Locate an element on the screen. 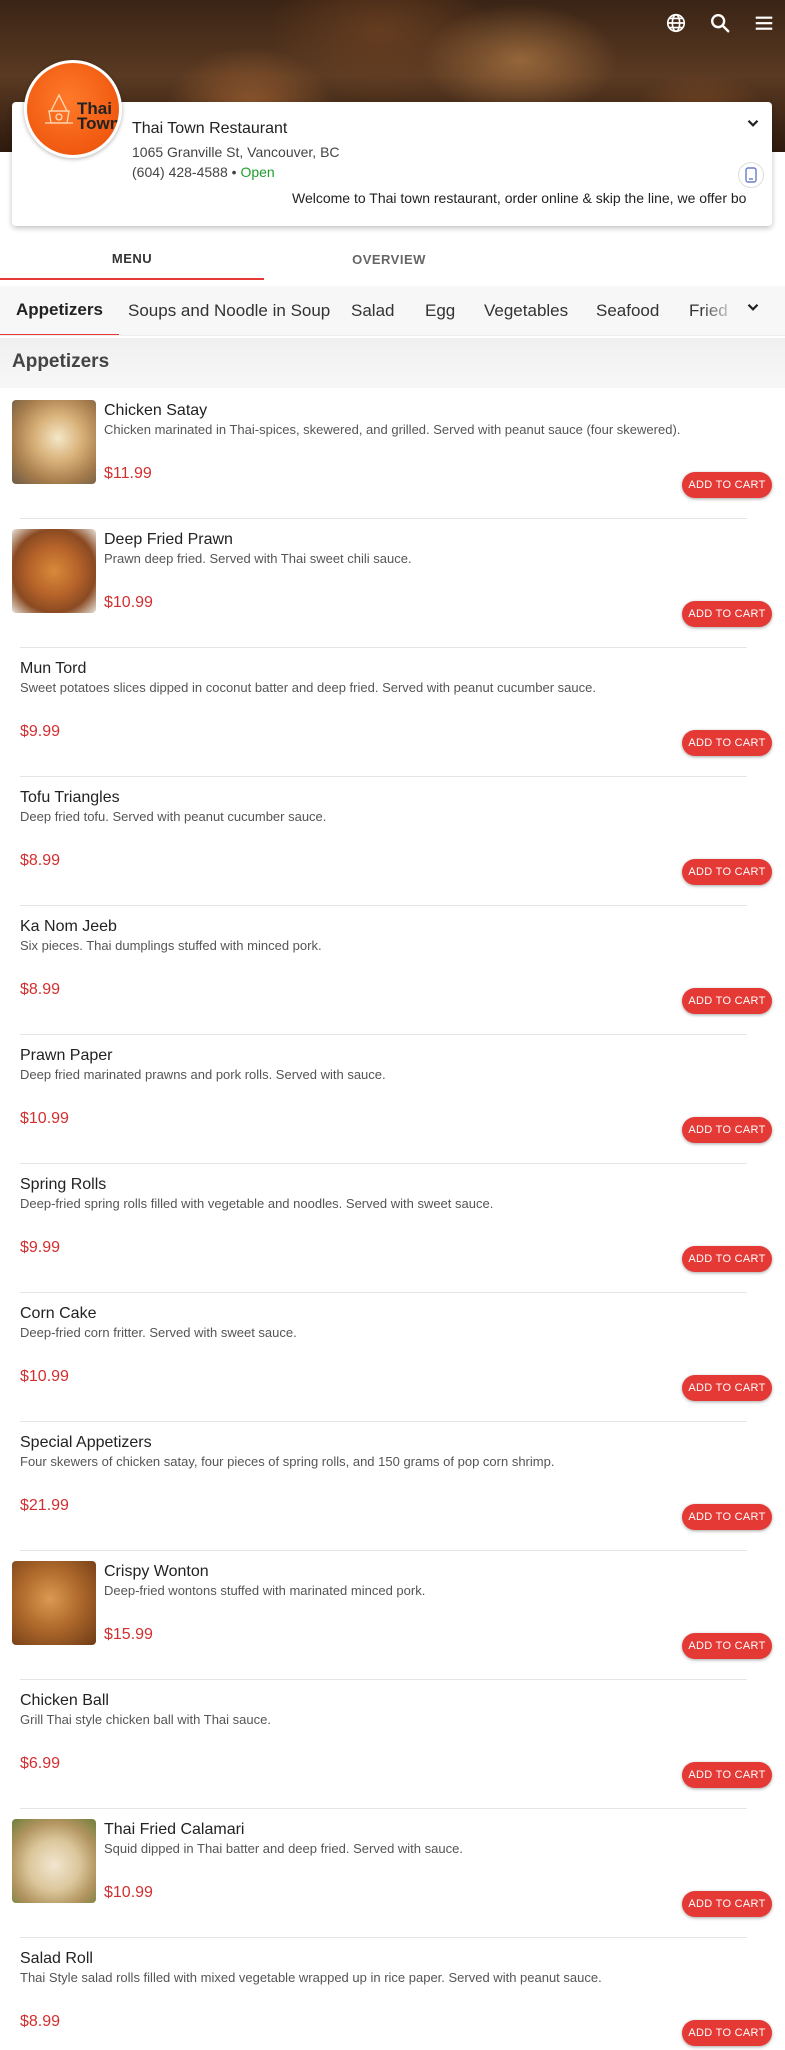  category-vegetables: Vegetables is located at coordinates (526, 310).